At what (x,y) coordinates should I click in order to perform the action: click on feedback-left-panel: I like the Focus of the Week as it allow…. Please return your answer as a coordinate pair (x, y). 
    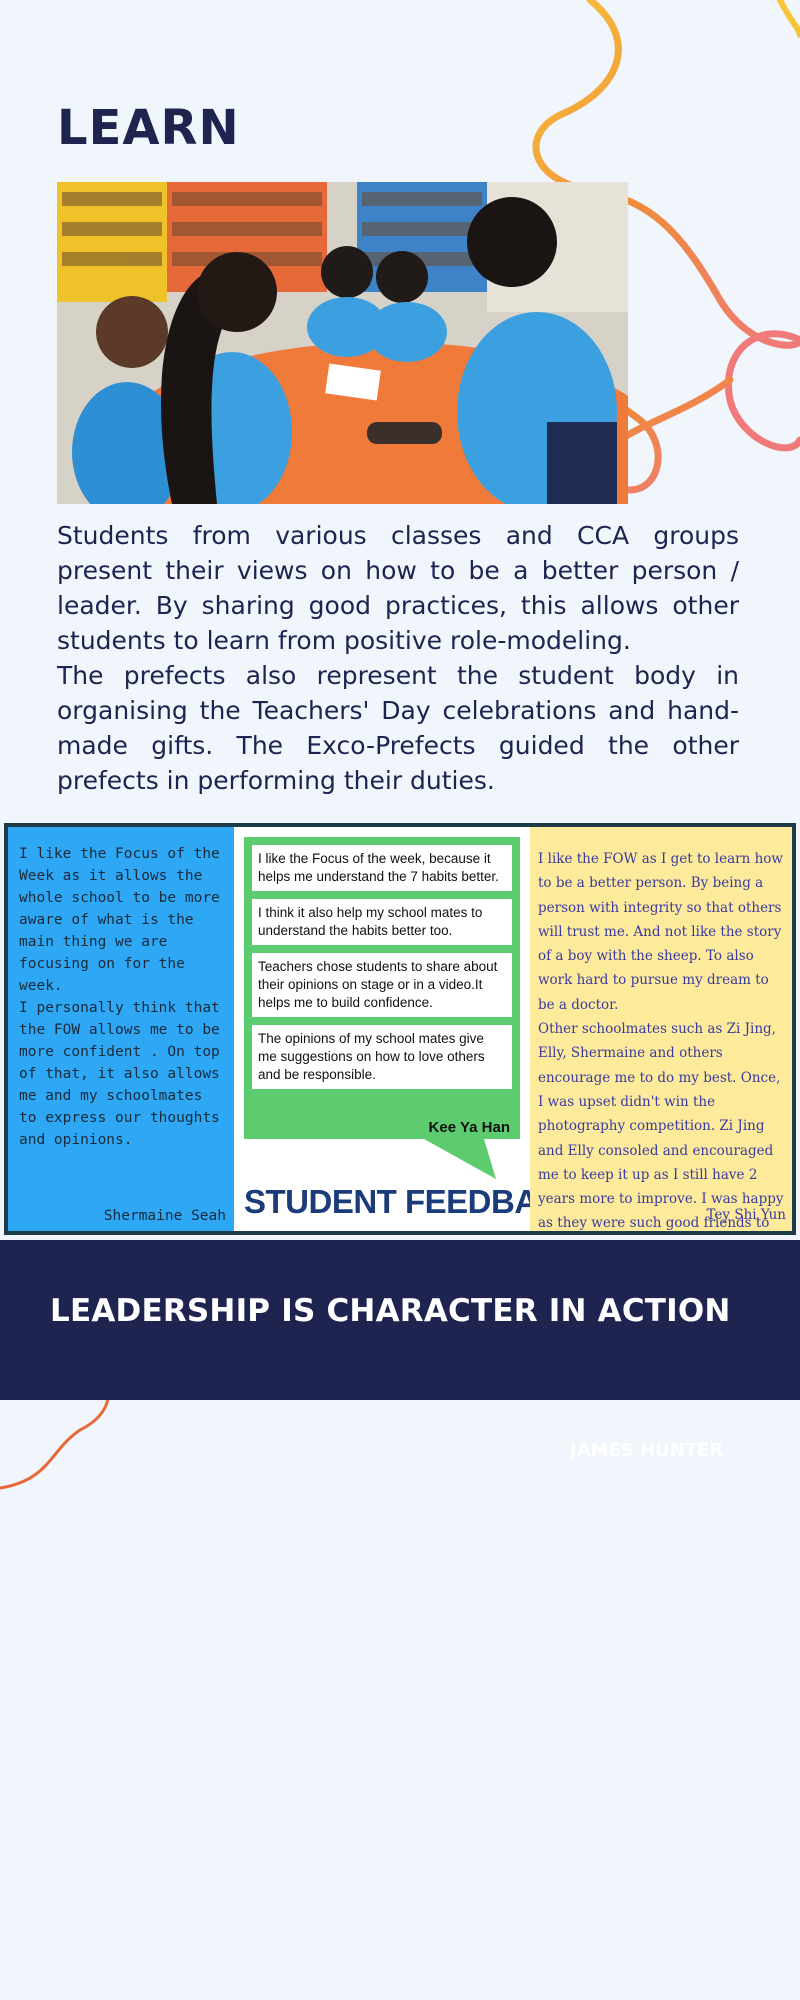
    Looking at the image, I should click on (121, 1029).